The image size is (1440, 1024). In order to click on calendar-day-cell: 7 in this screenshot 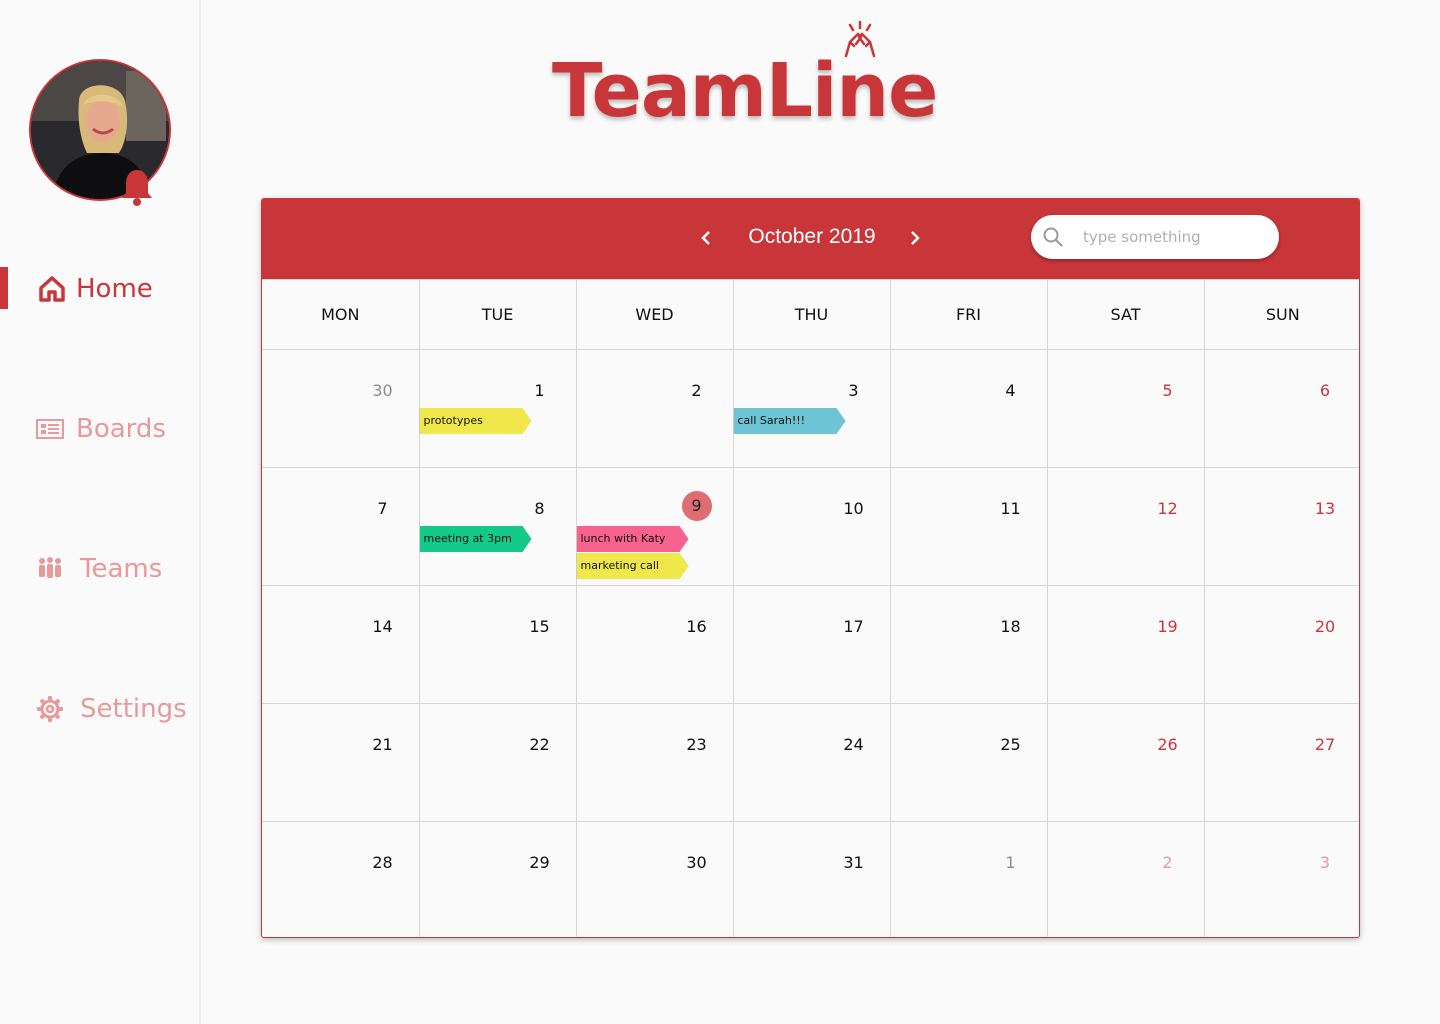, I will do `click(341, 526)`.